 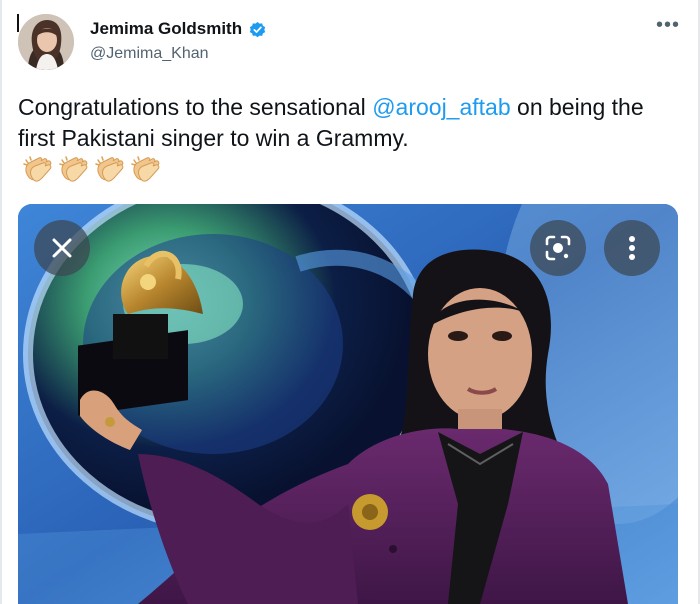 I want to click on more-vertical-icon, so click(x=632, y=248).